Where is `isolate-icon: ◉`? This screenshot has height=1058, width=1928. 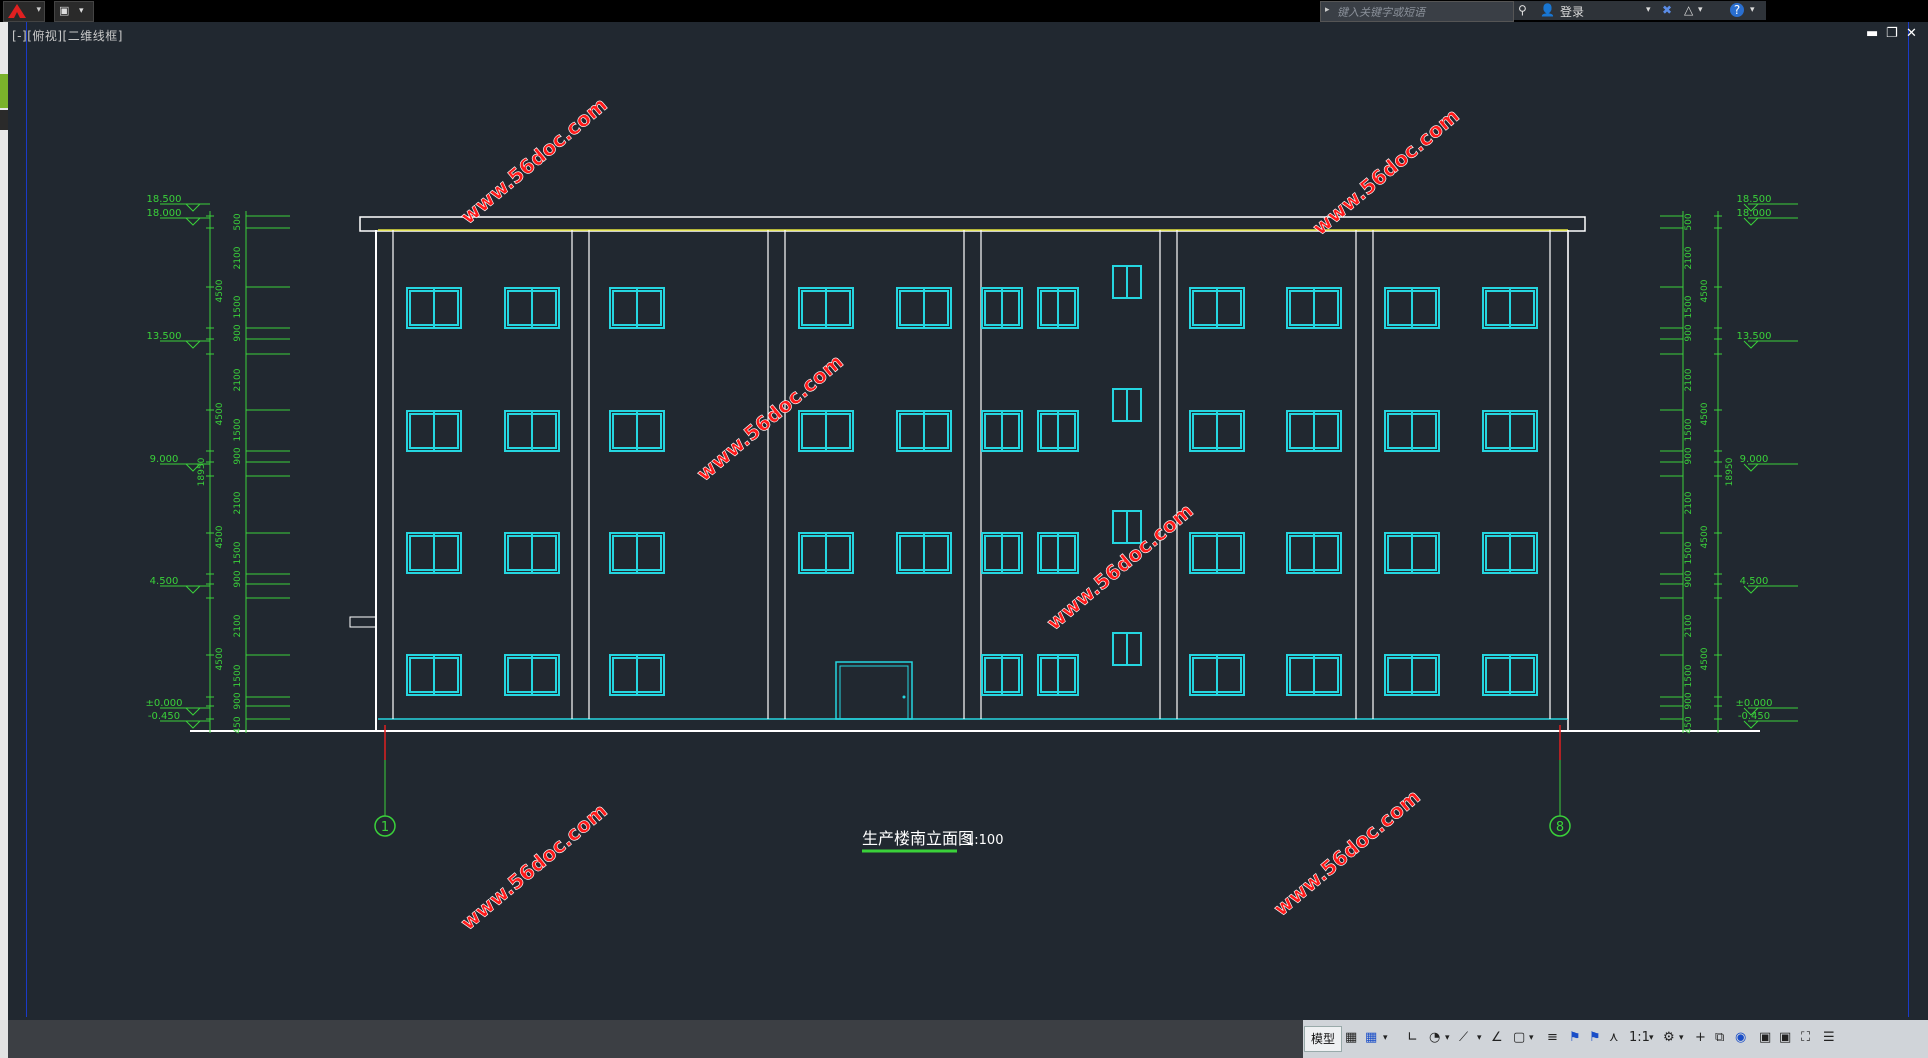
isolate-icon: ◉ is located at coordinates (1740, 1037).